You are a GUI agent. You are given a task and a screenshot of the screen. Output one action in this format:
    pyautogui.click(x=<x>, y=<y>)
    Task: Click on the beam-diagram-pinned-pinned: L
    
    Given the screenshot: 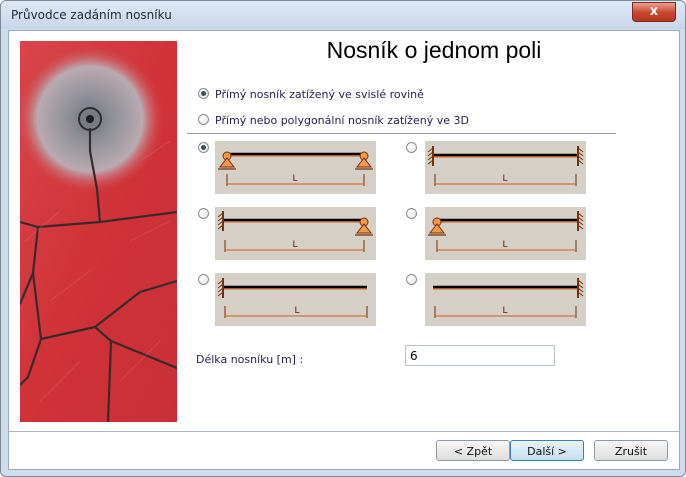 What is the action you would take?
    pyautogui.click(x=295, y=167)
    